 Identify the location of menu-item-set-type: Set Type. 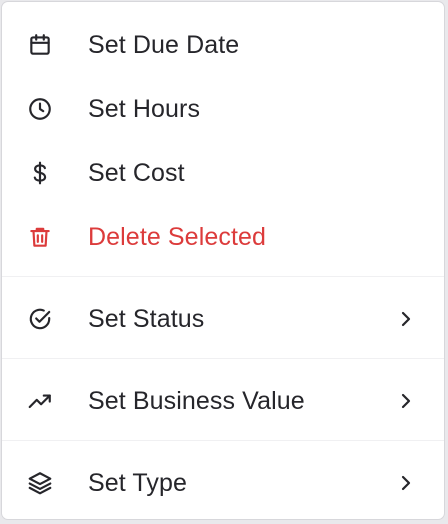
(223, 483).